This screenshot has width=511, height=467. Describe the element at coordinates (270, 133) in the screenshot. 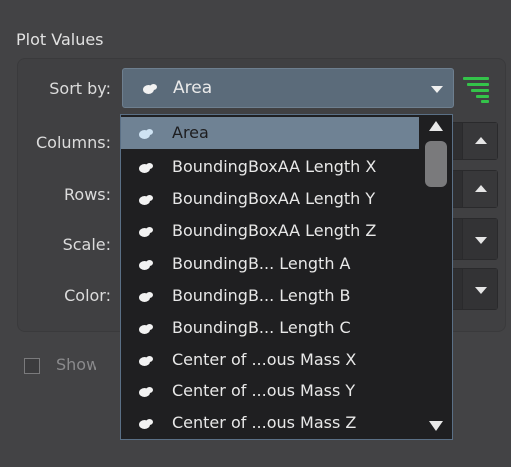

I see `list-item: Area` at that location.